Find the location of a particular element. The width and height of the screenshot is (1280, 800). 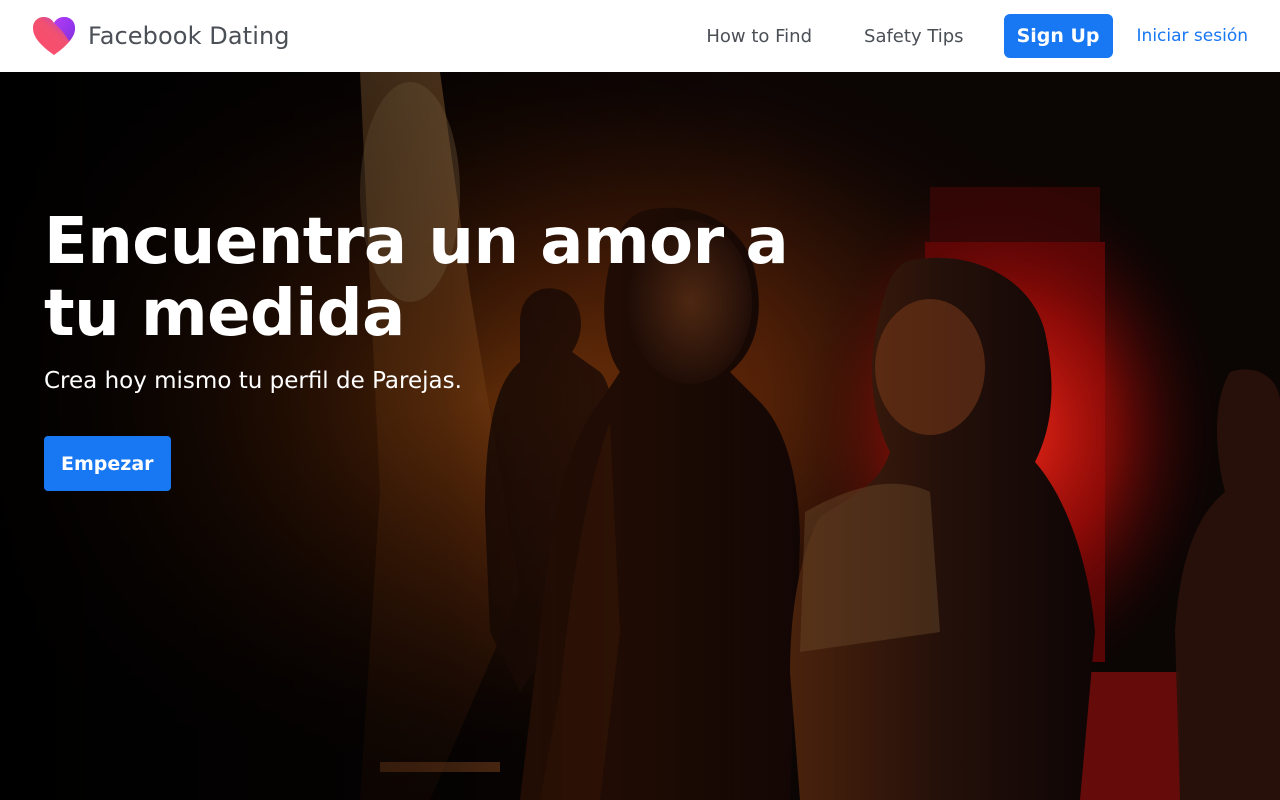

brand-home-link: Facebook Dating is located at coordinates (161, 36).